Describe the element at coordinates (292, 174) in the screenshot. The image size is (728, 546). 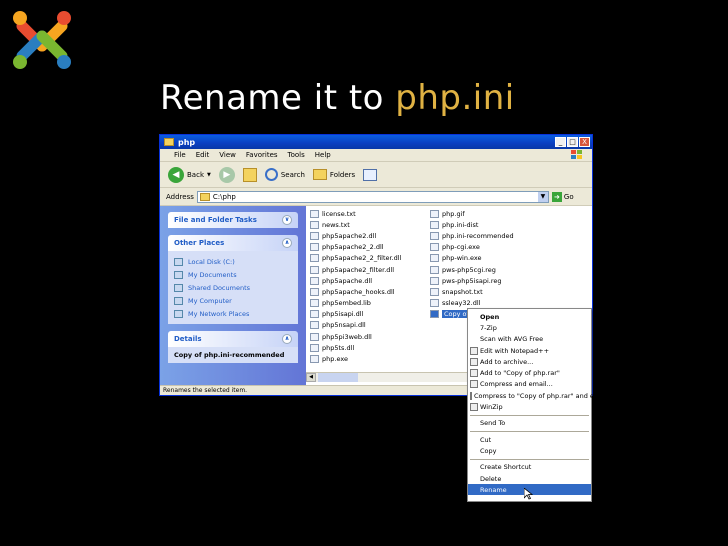
I see `search-label: Search` at that location.